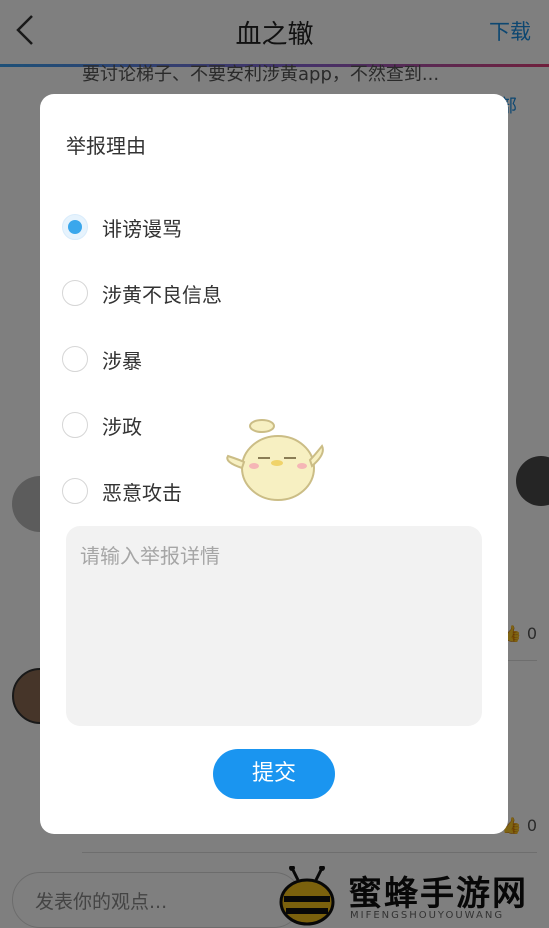 This screenshot has height=928, width=549. Describe the element at coordinates (142, 228) in the screenshot. I see `reason-label: 诽谤谩骂` at that location.